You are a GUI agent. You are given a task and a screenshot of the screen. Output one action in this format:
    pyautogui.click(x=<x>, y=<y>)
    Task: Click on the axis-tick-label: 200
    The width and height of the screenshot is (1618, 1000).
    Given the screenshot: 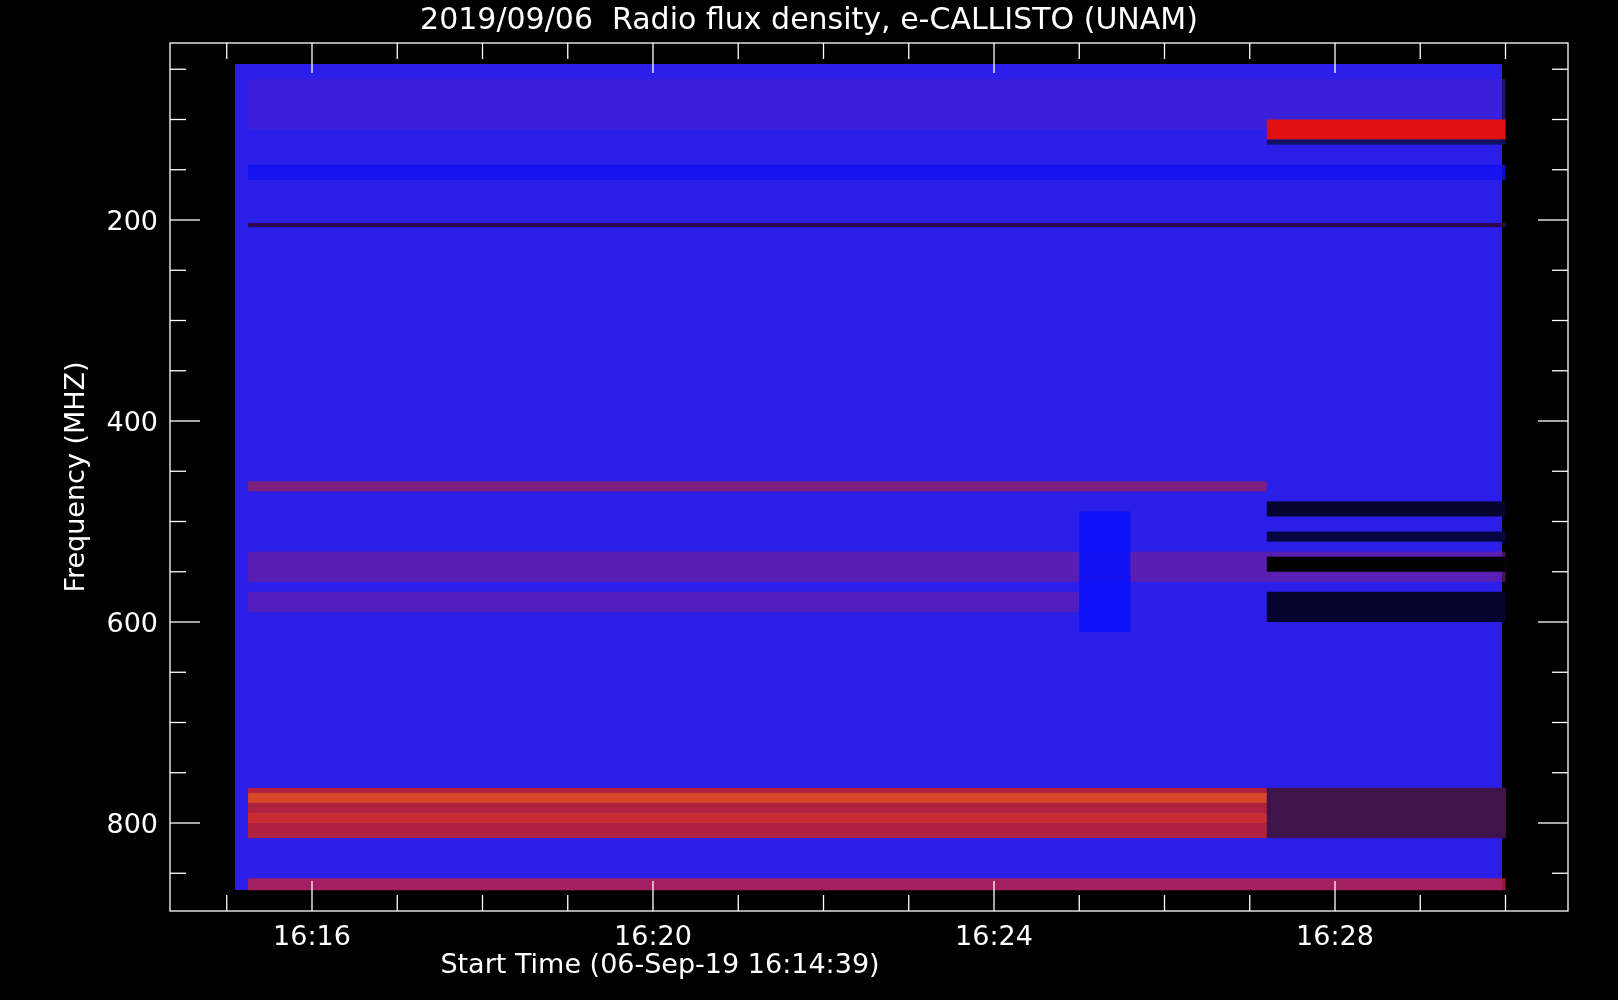 What is the action you would take?
    pyautogui.click(x=132, y=220)
    